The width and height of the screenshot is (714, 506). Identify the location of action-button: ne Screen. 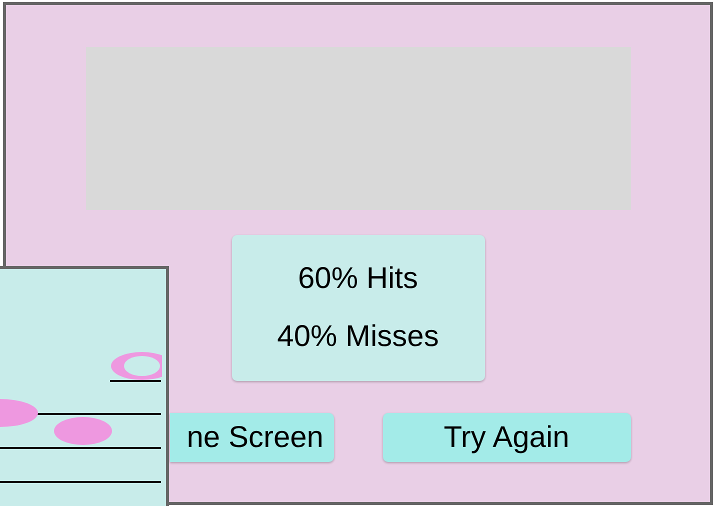
(252, 437).